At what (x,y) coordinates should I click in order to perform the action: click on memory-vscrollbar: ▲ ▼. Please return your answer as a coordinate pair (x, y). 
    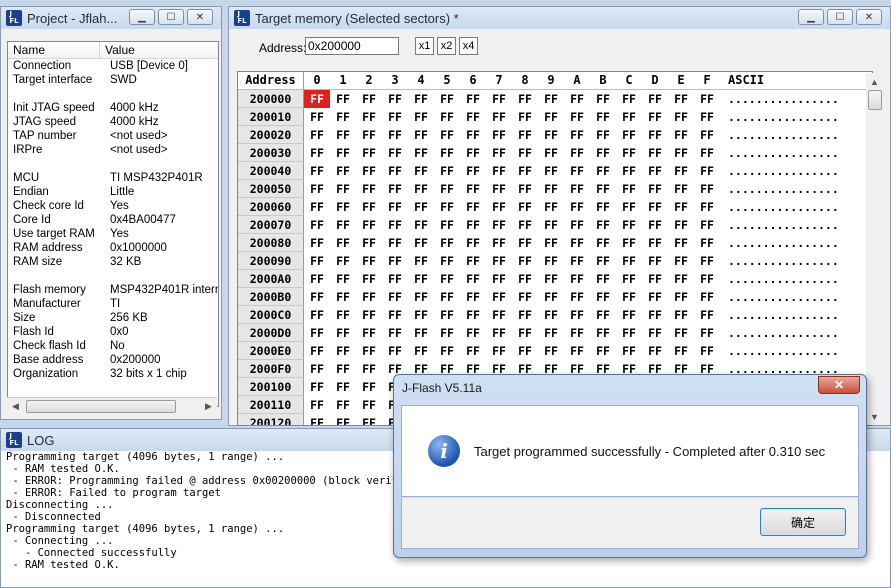
    Looking at the image, I should click on (874, 249).